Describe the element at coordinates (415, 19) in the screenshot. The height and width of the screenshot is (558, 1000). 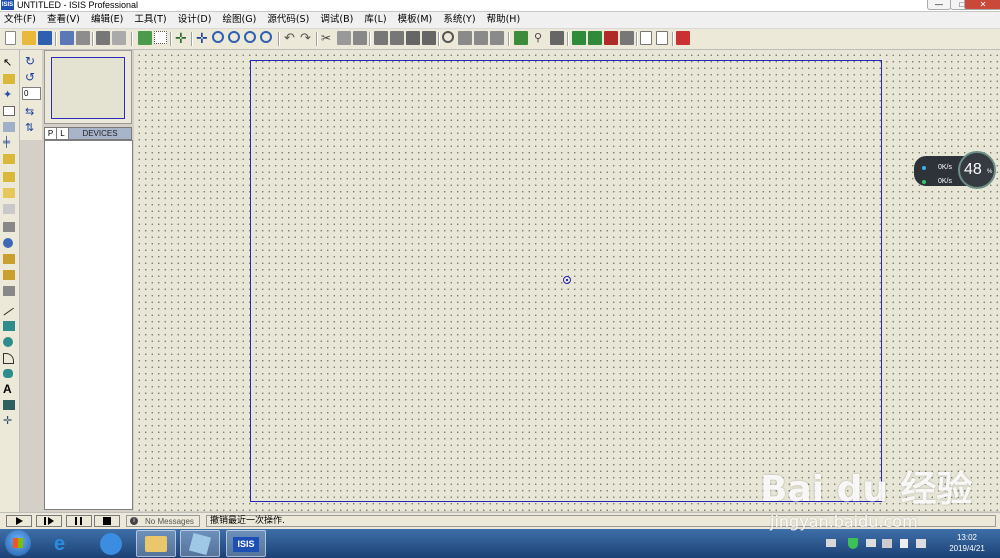
I see `menu-template: 模板(M)` at that location.